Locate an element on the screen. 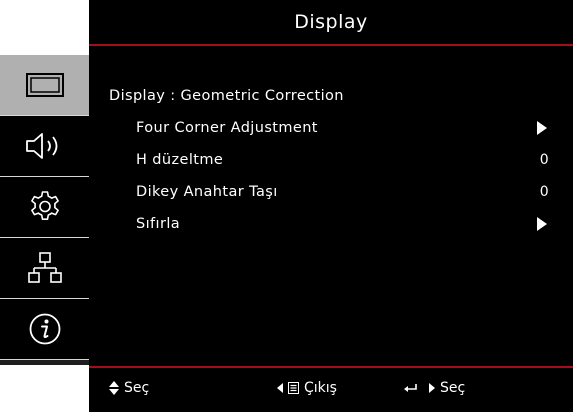 This screenshot has height=412, width=573. tab-network is located at coordinates (44, 268).